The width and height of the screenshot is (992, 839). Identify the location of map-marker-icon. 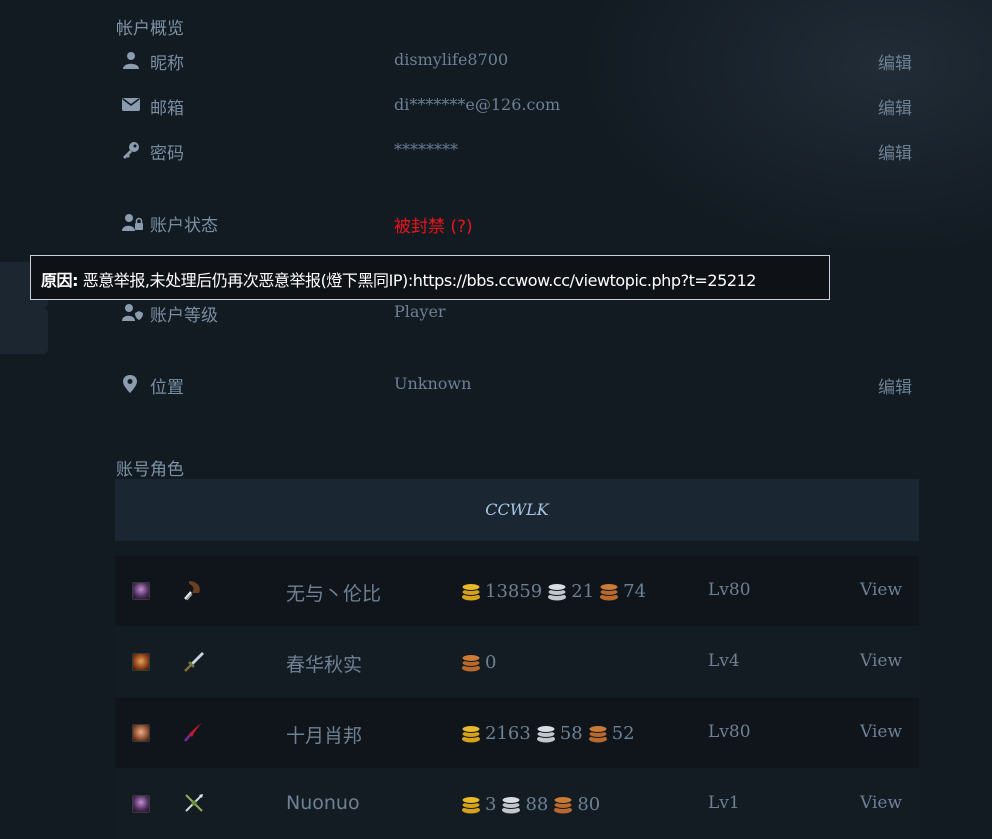
(132, 384).